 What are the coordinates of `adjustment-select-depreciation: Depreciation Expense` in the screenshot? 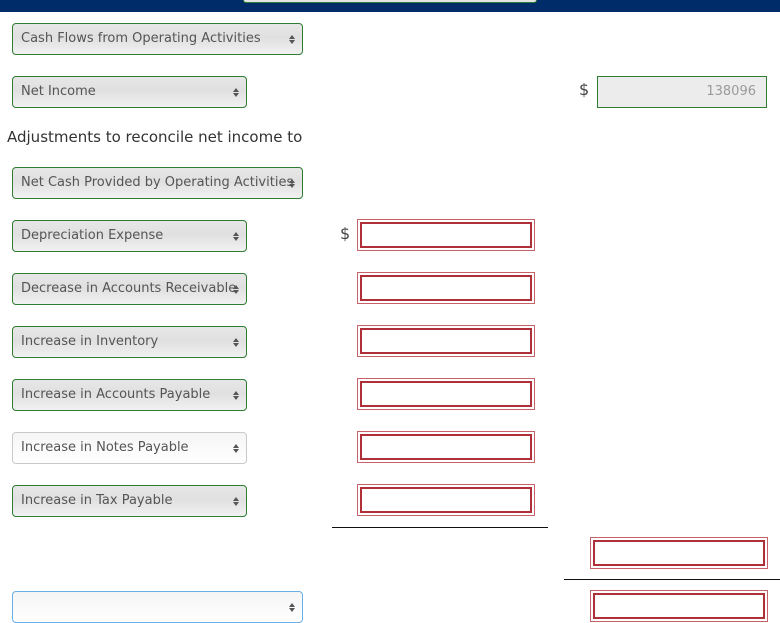 It's located at (129, 236).